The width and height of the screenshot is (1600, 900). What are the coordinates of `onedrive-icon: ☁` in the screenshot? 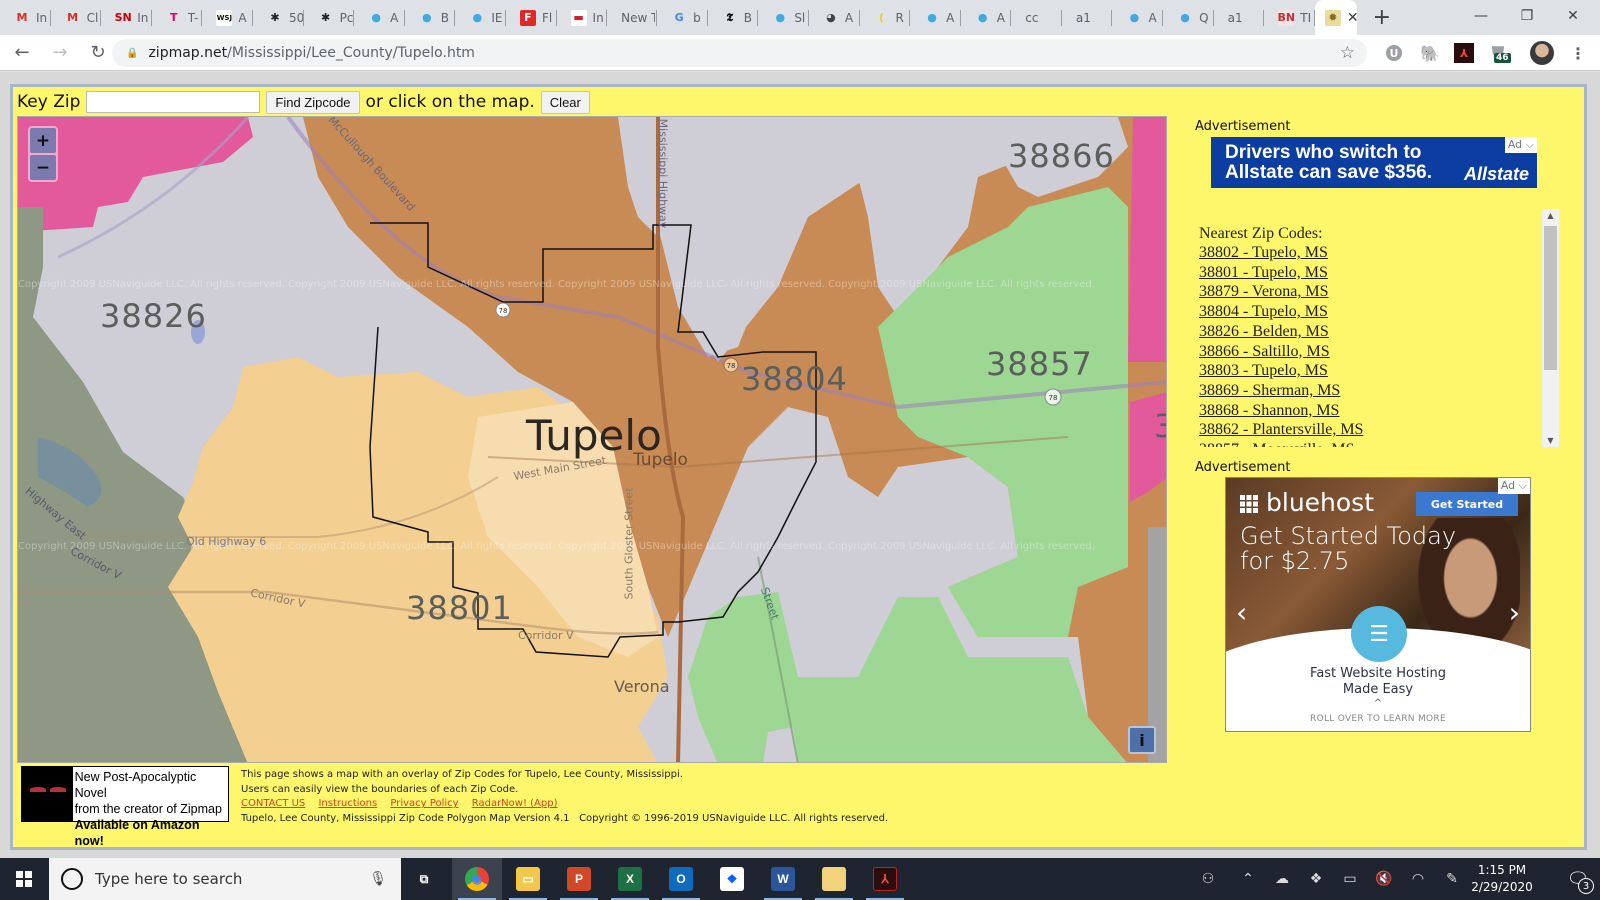 It's located at (1282, 879).